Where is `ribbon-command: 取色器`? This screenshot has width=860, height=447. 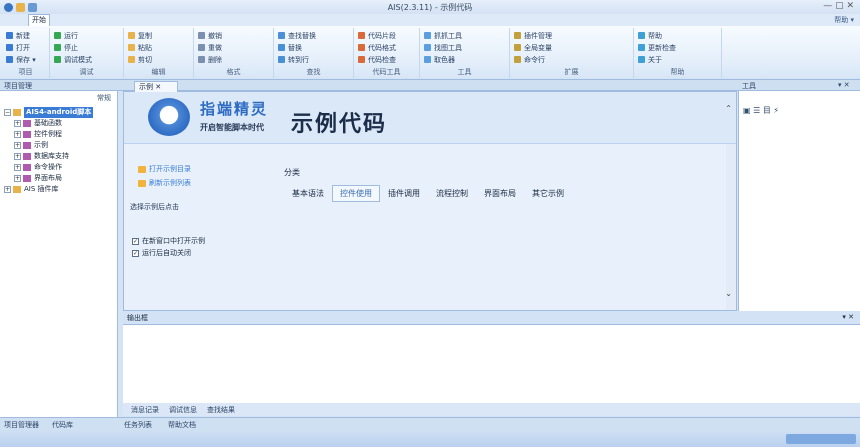
ribbon-command: 取色器 is located at coordinates (444, 60).